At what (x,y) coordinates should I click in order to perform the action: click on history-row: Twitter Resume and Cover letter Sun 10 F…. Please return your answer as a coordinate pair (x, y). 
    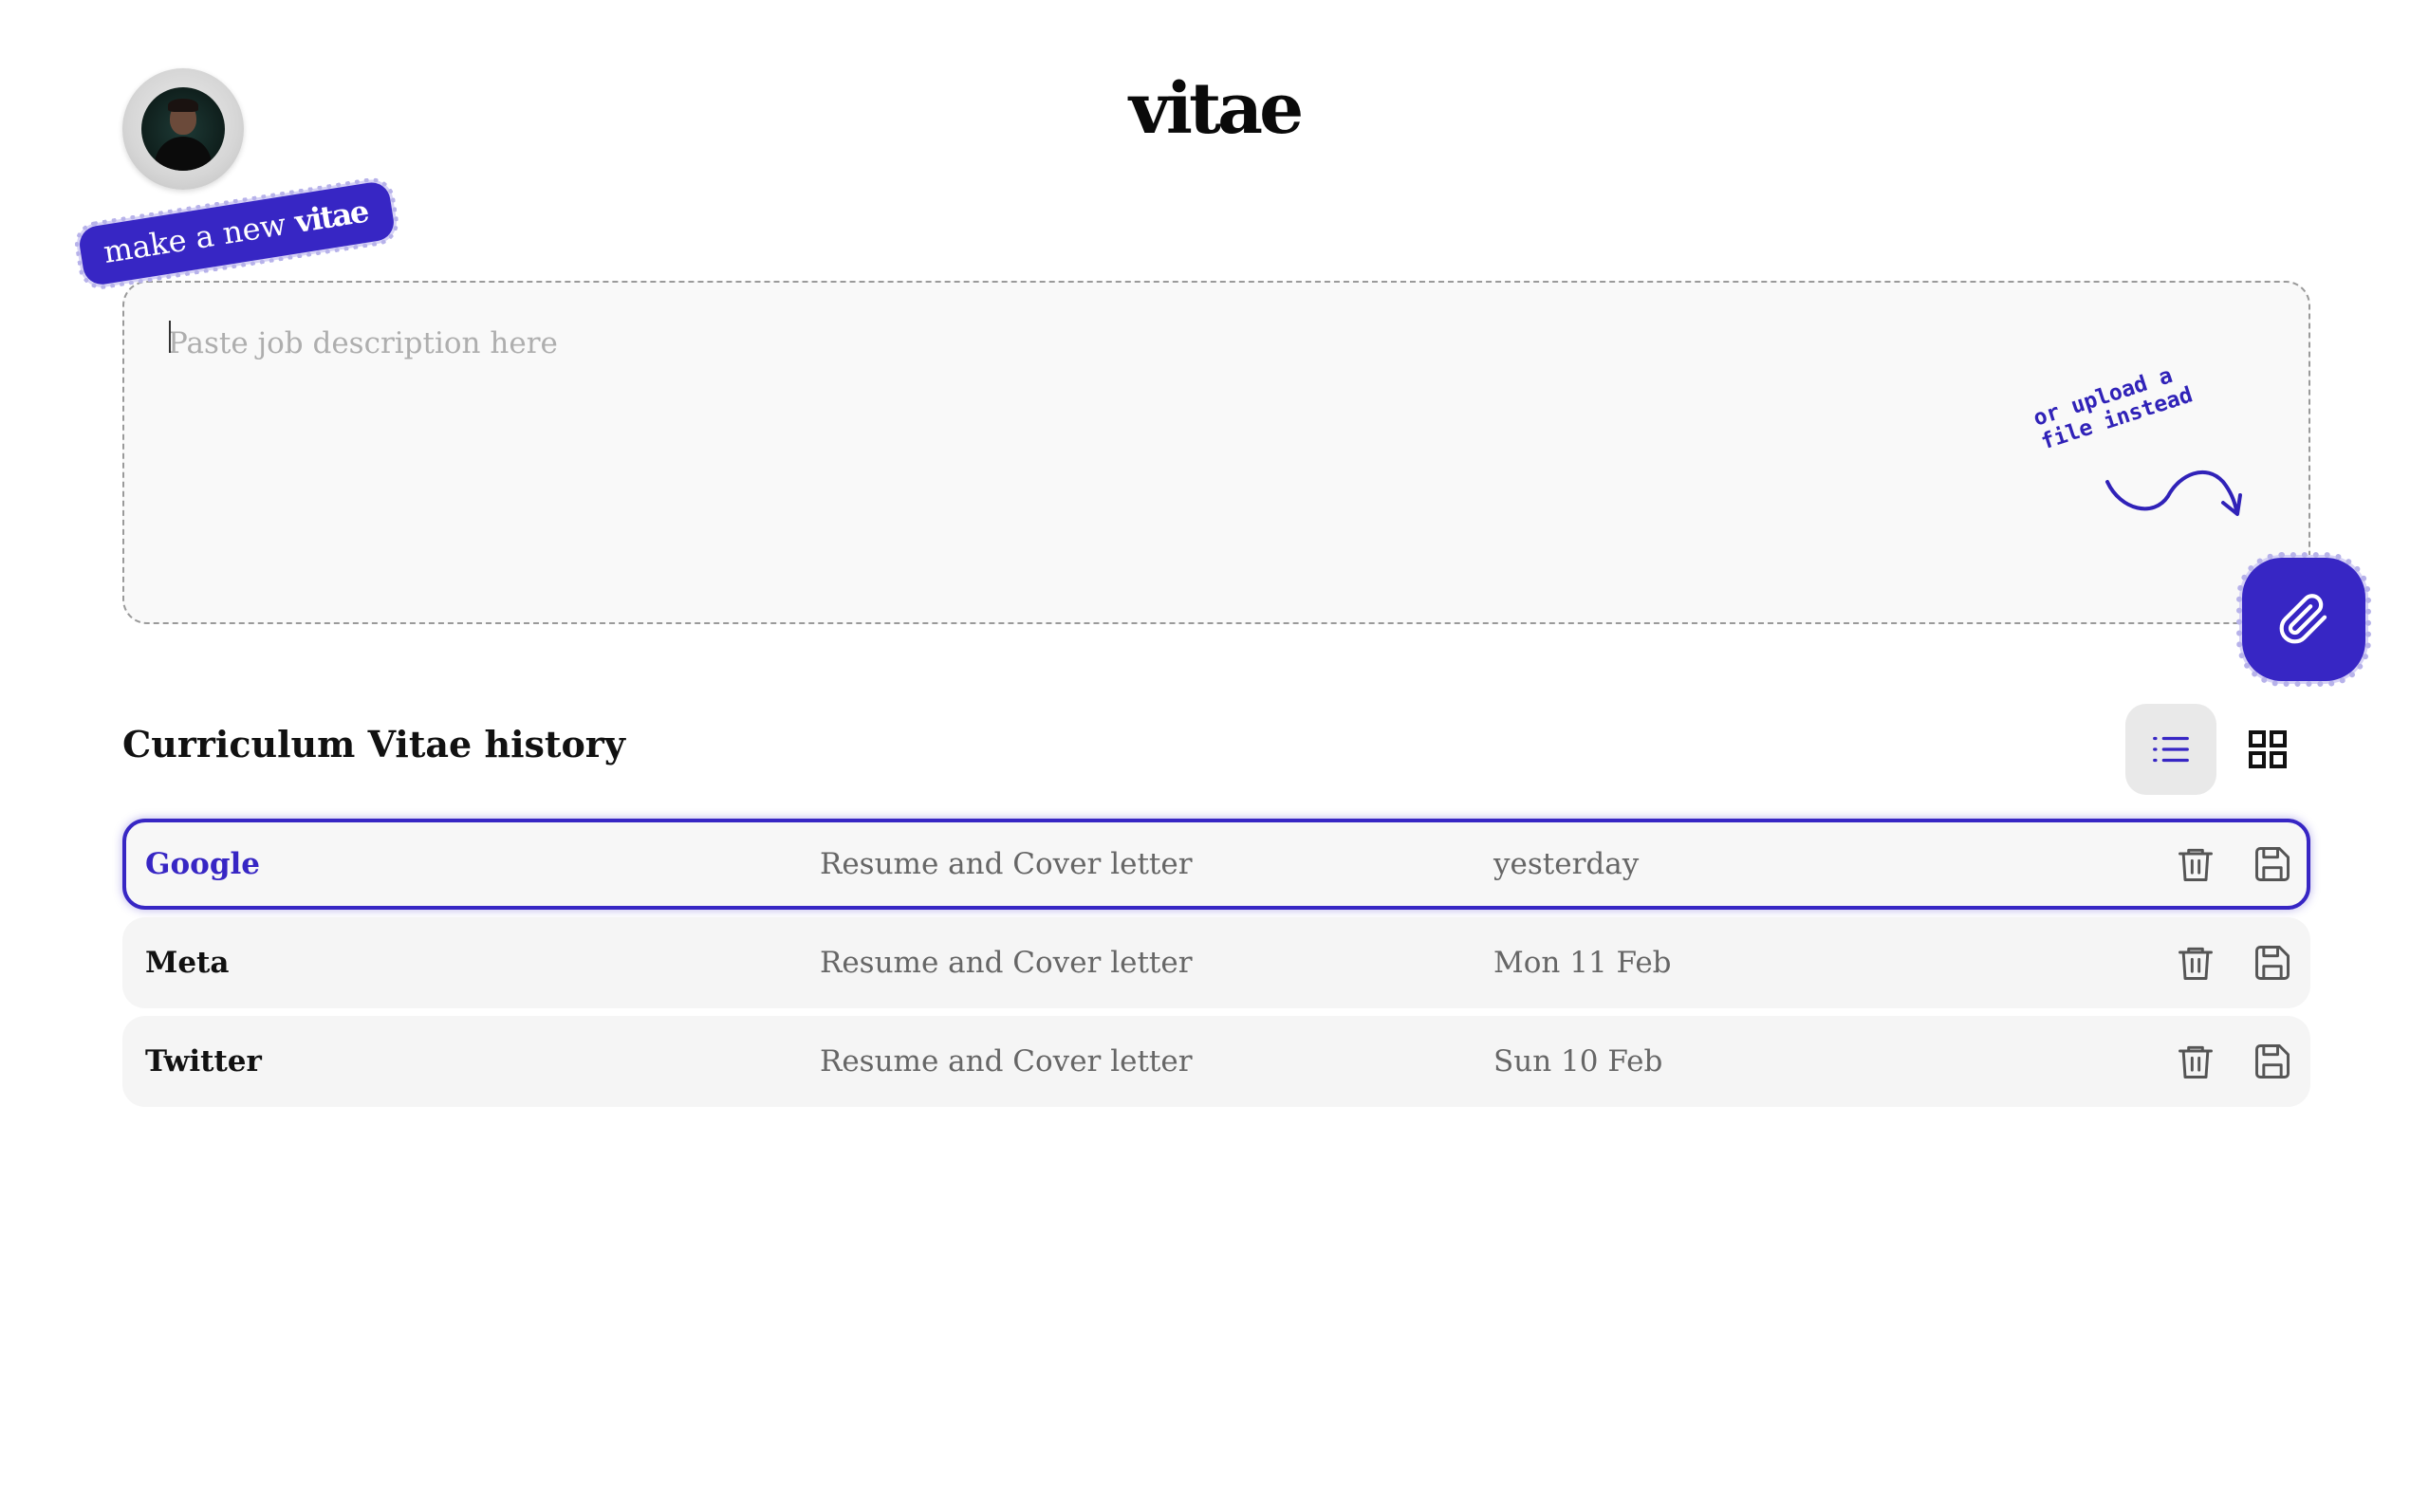
    Looking at the image, I should click on (1216, 1061).